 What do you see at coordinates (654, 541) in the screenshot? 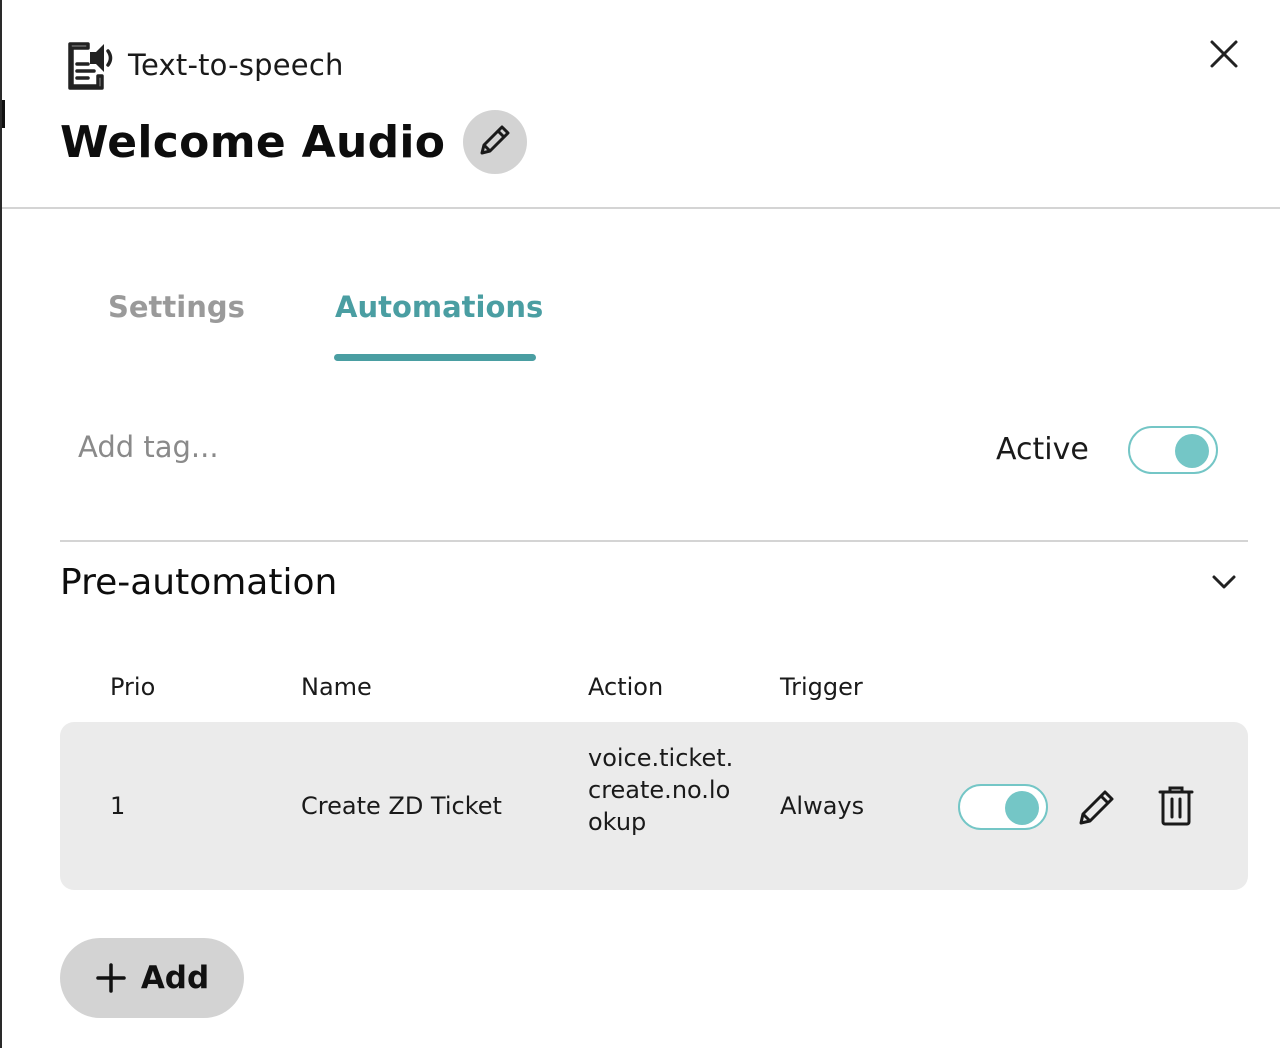
I see `section-divider` at bounding box center [654, 541].